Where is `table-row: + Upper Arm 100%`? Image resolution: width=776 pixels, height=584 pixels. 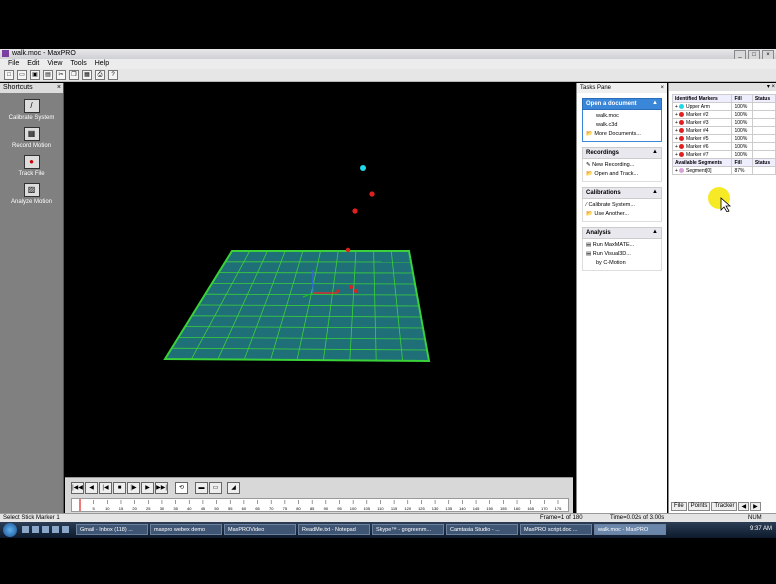
table-row: + Upper Arm 100% is located at coordinates (723, 106).